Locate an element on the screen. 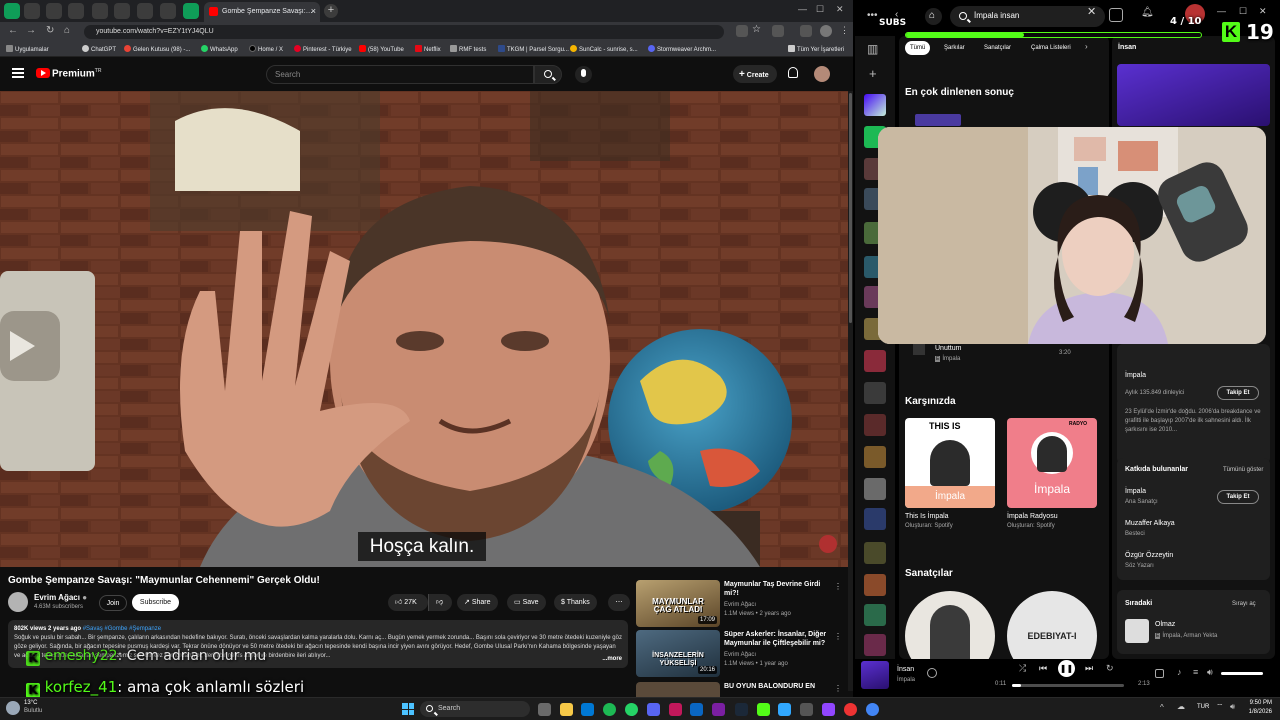 This screenshot has height=720, width=1280. lyrics-icon: ♪ is located at coordinates (1179, 672).